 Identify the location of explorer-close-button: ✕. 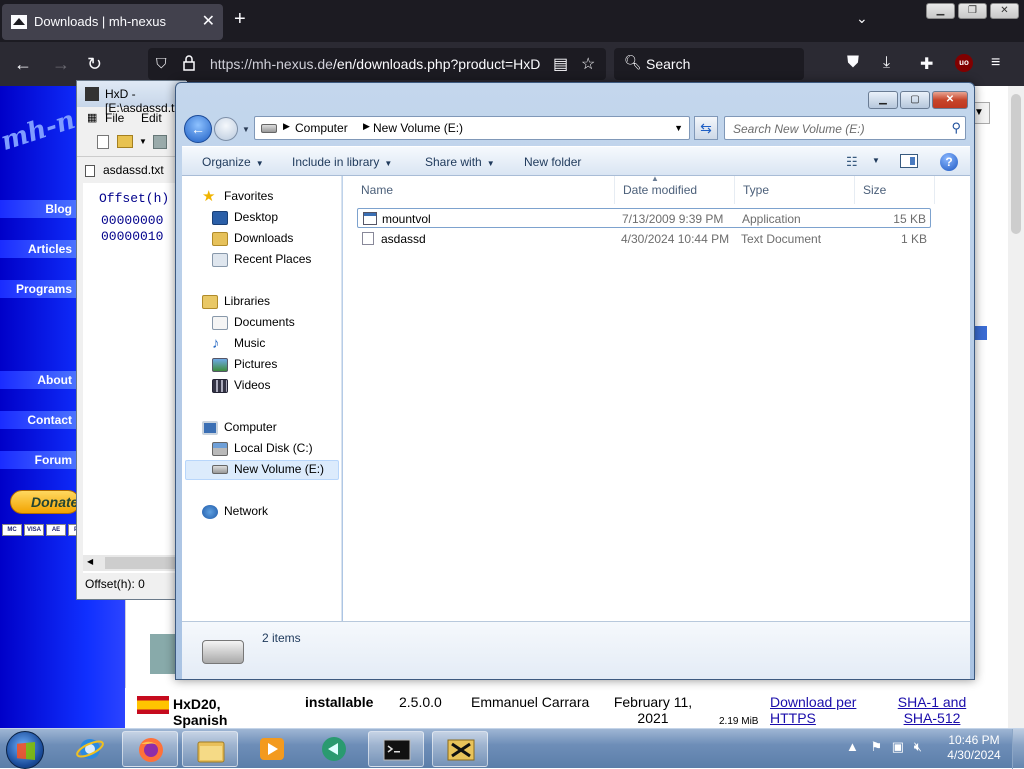
(950, 100).